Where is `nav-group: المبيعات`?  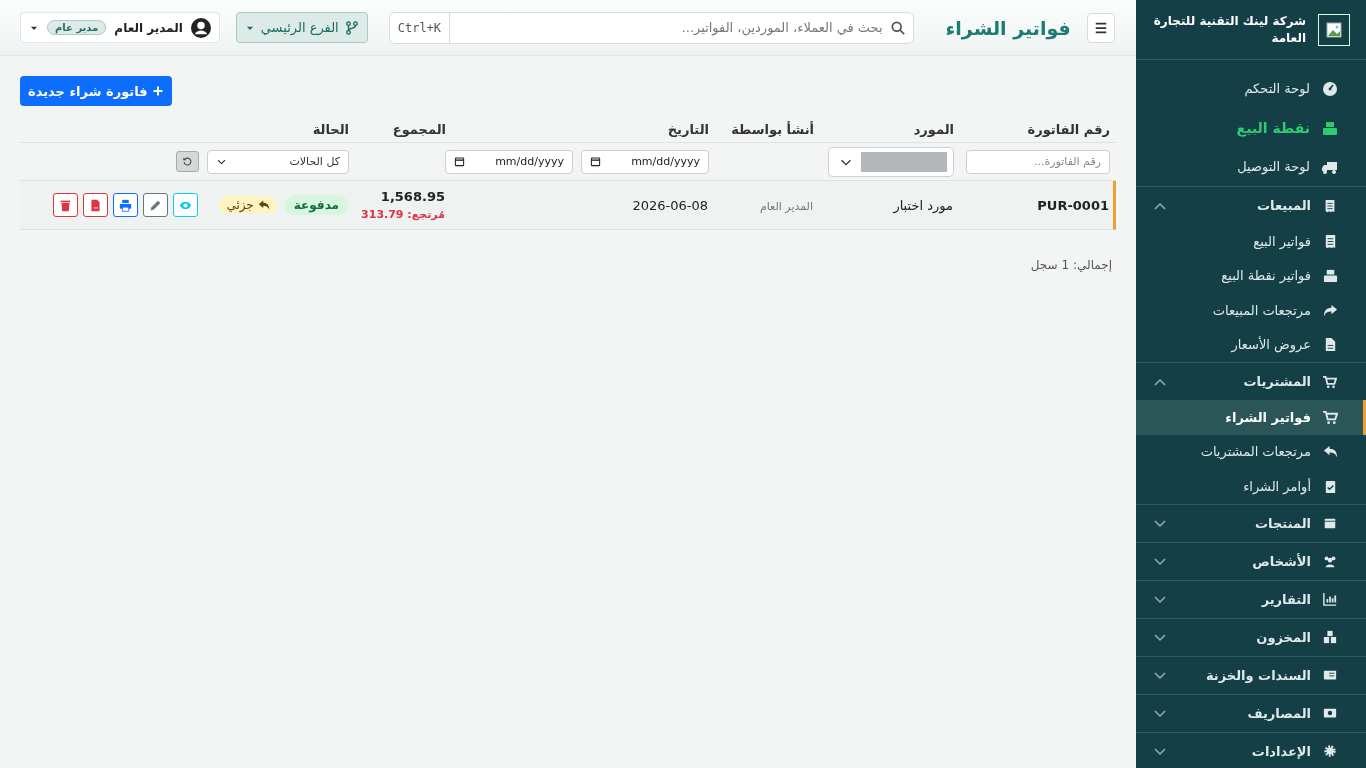
nav-group: المبيعات is located at coordinates (1251, 205).